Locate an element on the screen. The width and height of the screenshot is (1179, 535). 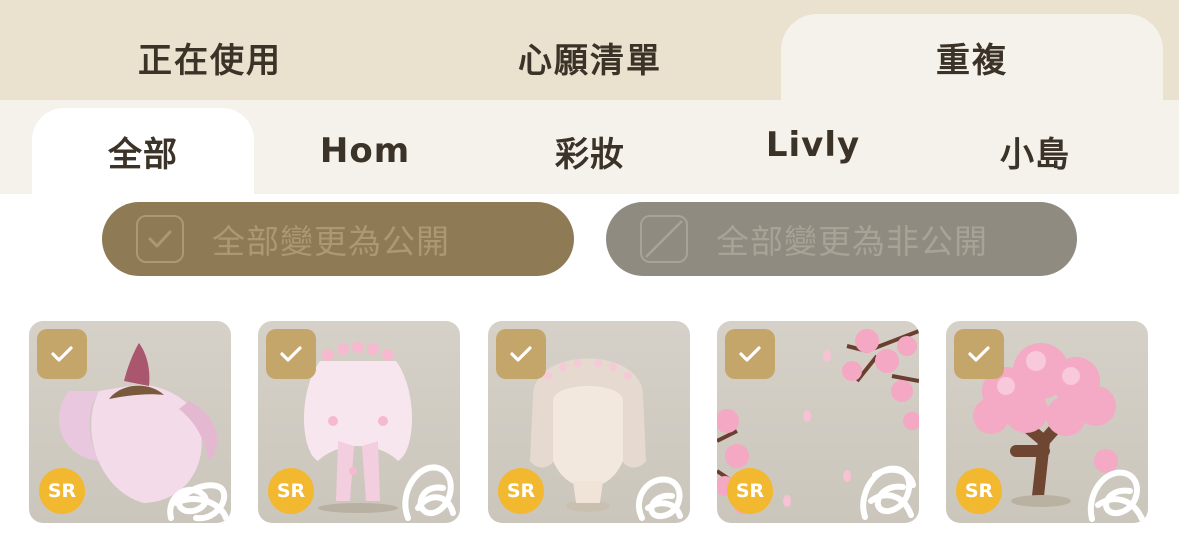
tab-hom: Hom is located at coordinates (365, 151).